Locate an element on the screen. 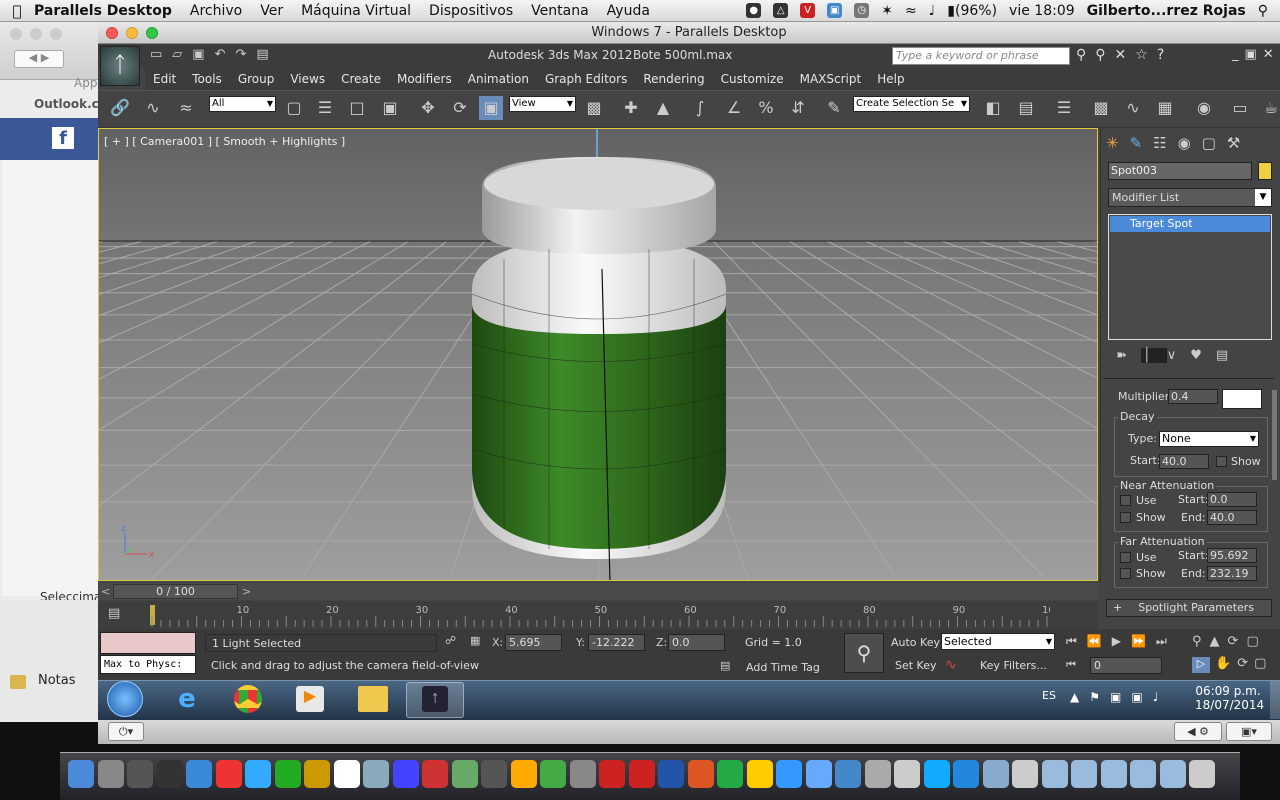 The height and width of the screenshot is (800, 1280). drive-icon: △ is located at coordinates (781, 10).